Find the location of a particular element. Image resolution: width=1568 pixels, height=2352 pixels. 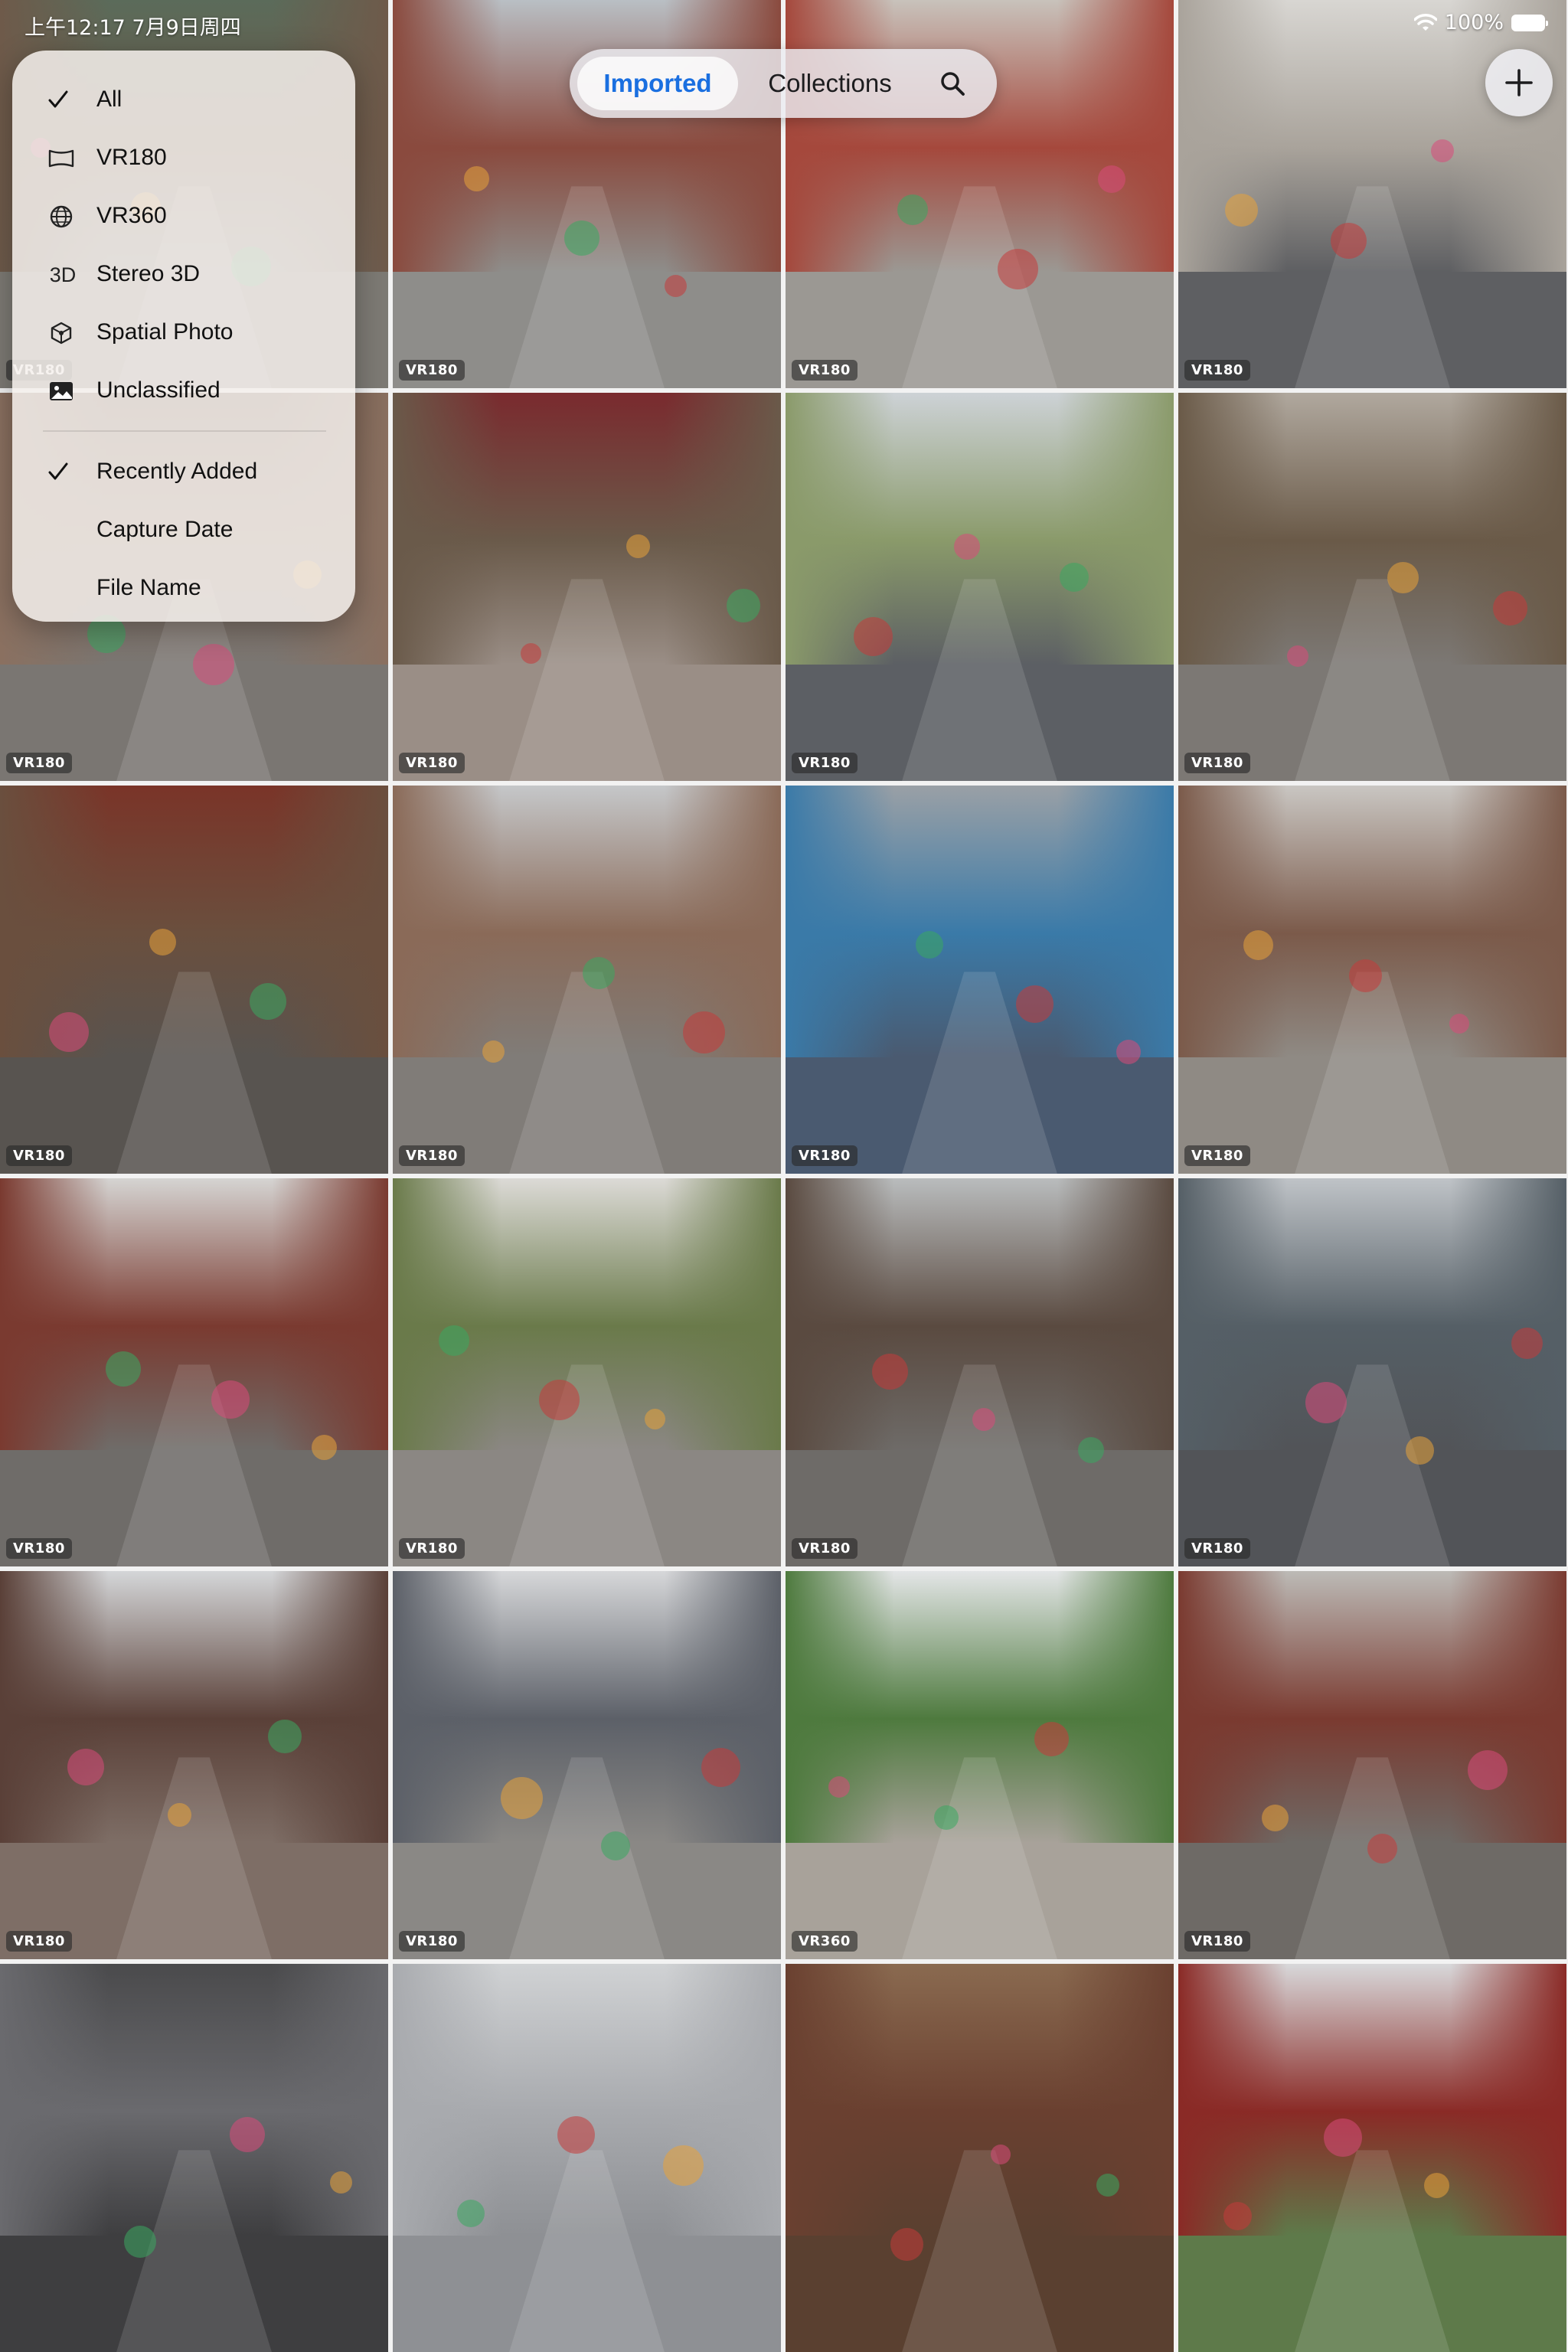

tab-collections: Collections is located at coordinates (830, 83).